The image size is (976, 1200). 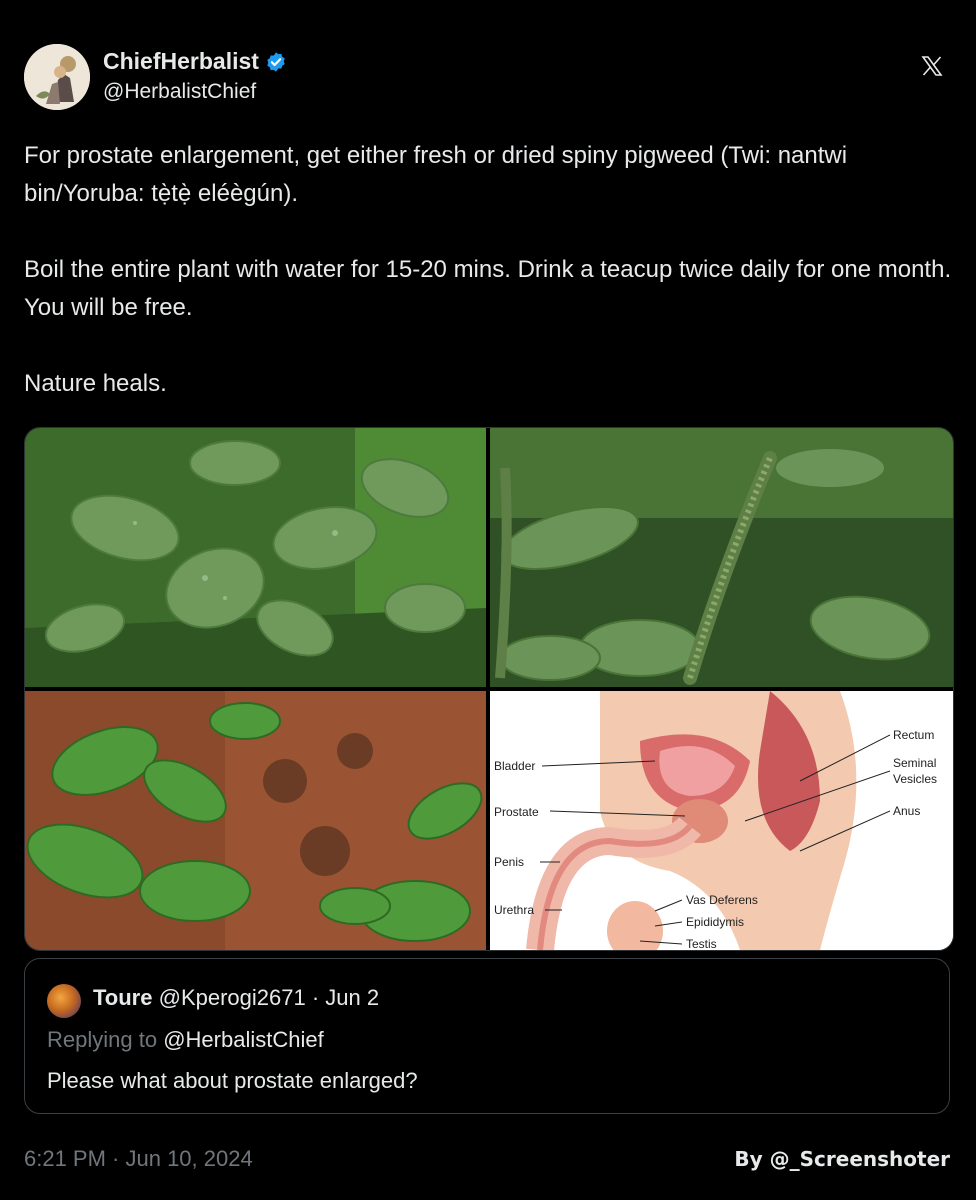 What do you see at coordinates (57, 77) in the screenshot?
I see `author-avatar` at bounding box center [57, 77].